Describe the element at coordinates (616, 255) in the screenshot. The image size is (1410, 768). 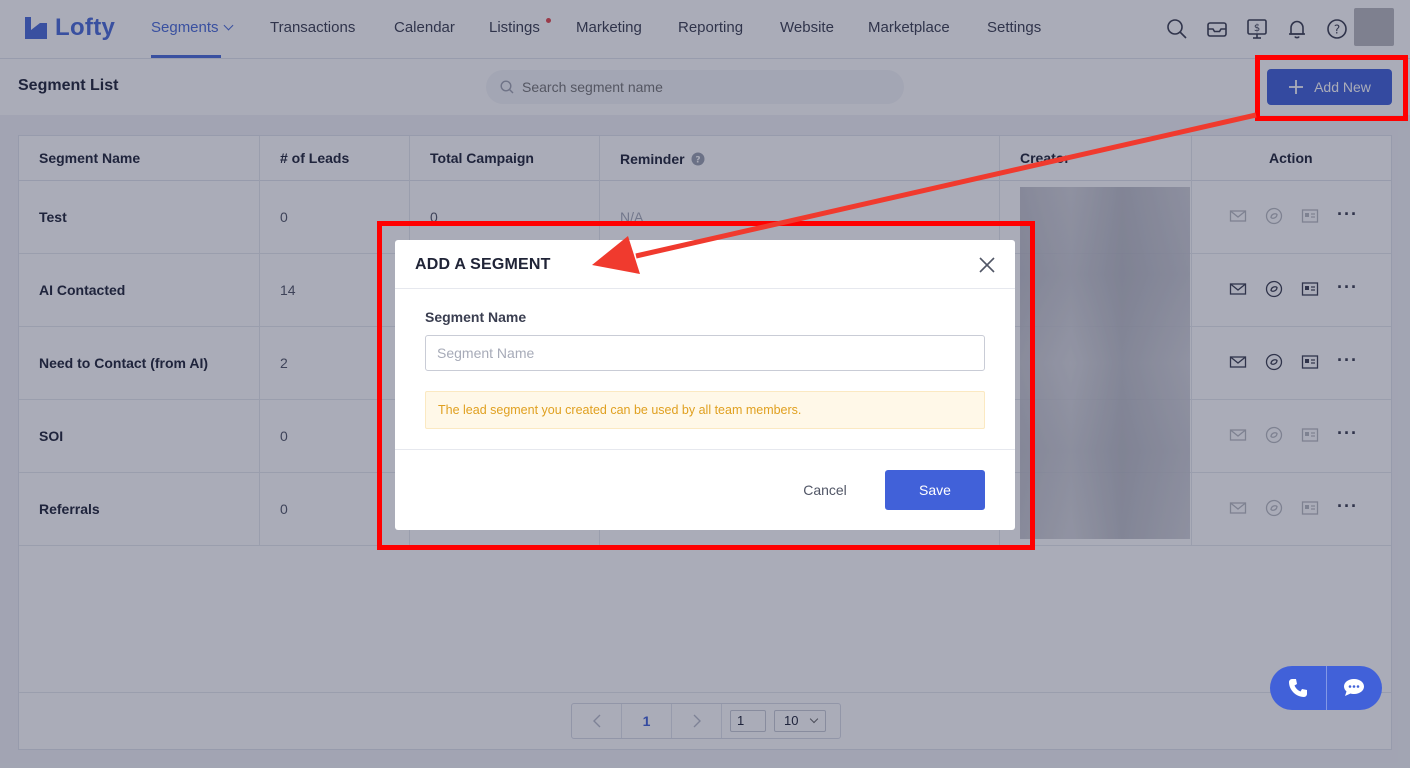
I see `arrow-head` at that location.